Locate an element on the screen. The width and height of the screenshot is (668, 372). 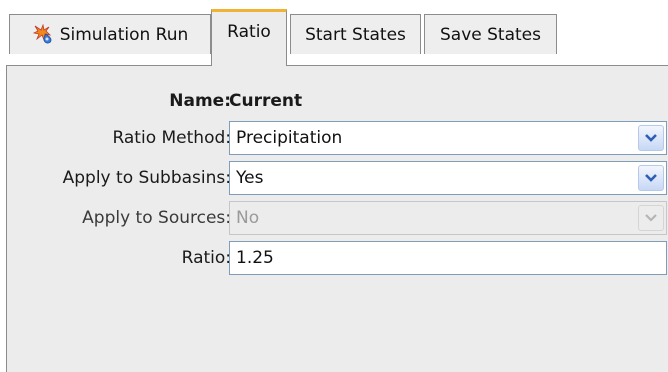
tab-start-states: Start States is located at coordinates (355, 34).